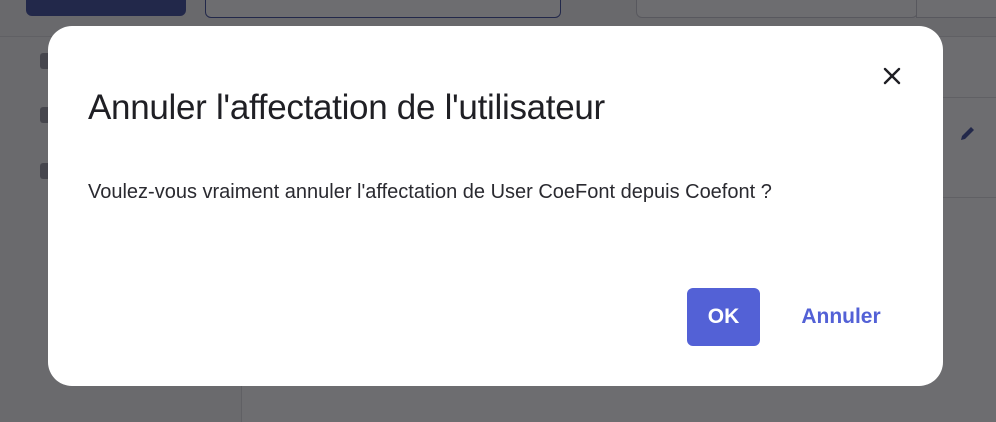 The height and width of the screenshot is (422, 996). I want to click on close-button, so click(892, 76).